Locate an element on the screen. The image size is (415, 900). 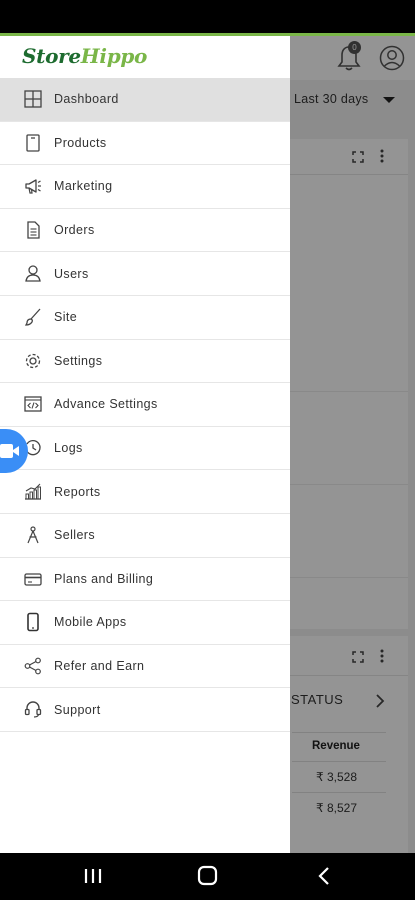
menu-item-marketing: Marketing is located at coordinates (145, 187).